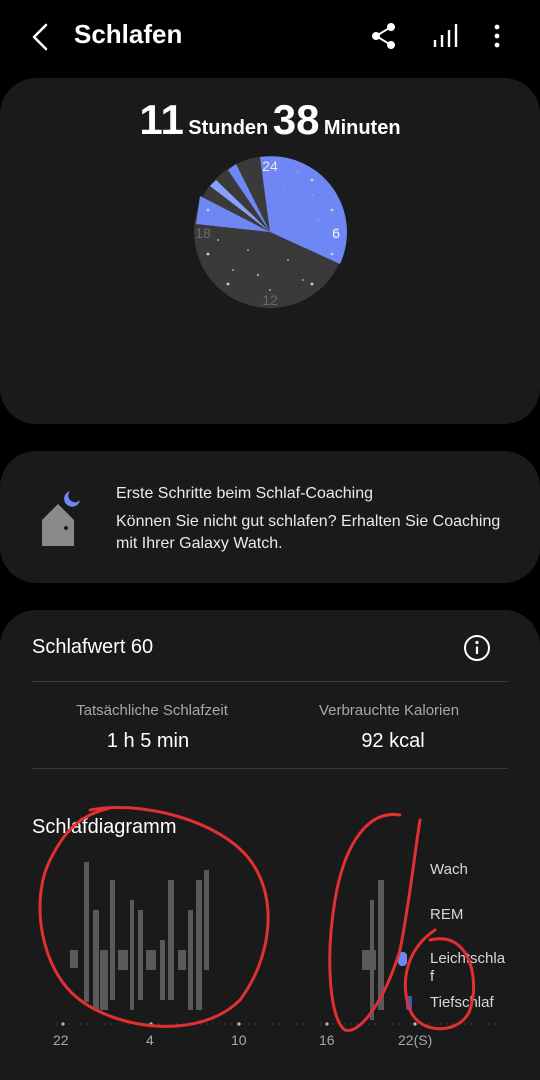 This screenshot has width=540, height=1080. What do you see at coordinates (449, 869) in the screenshot?
I see `legend-awake: Wach` at bounding box center [449, 869].